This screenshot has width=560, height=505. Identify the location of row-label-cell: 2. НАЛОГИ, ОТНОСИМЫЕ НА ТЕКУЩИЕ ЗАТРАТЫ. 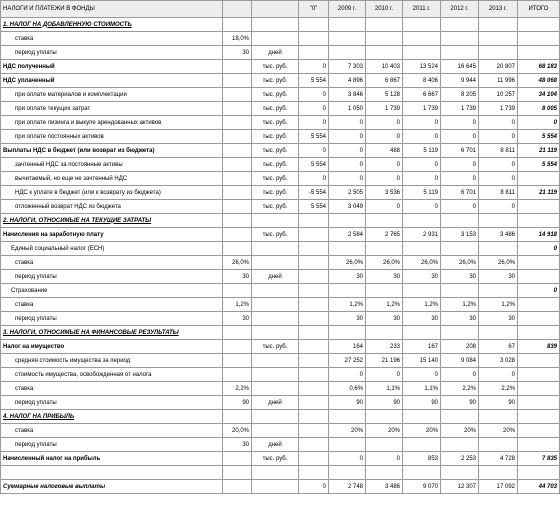
(111, 220).